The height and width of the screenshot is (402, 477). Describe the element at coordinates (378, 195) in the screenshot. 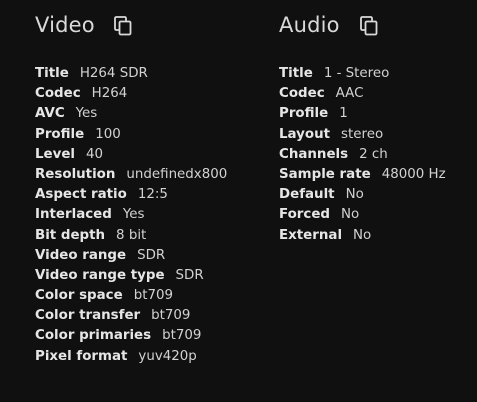

I see `property-row: Default No` at that location.